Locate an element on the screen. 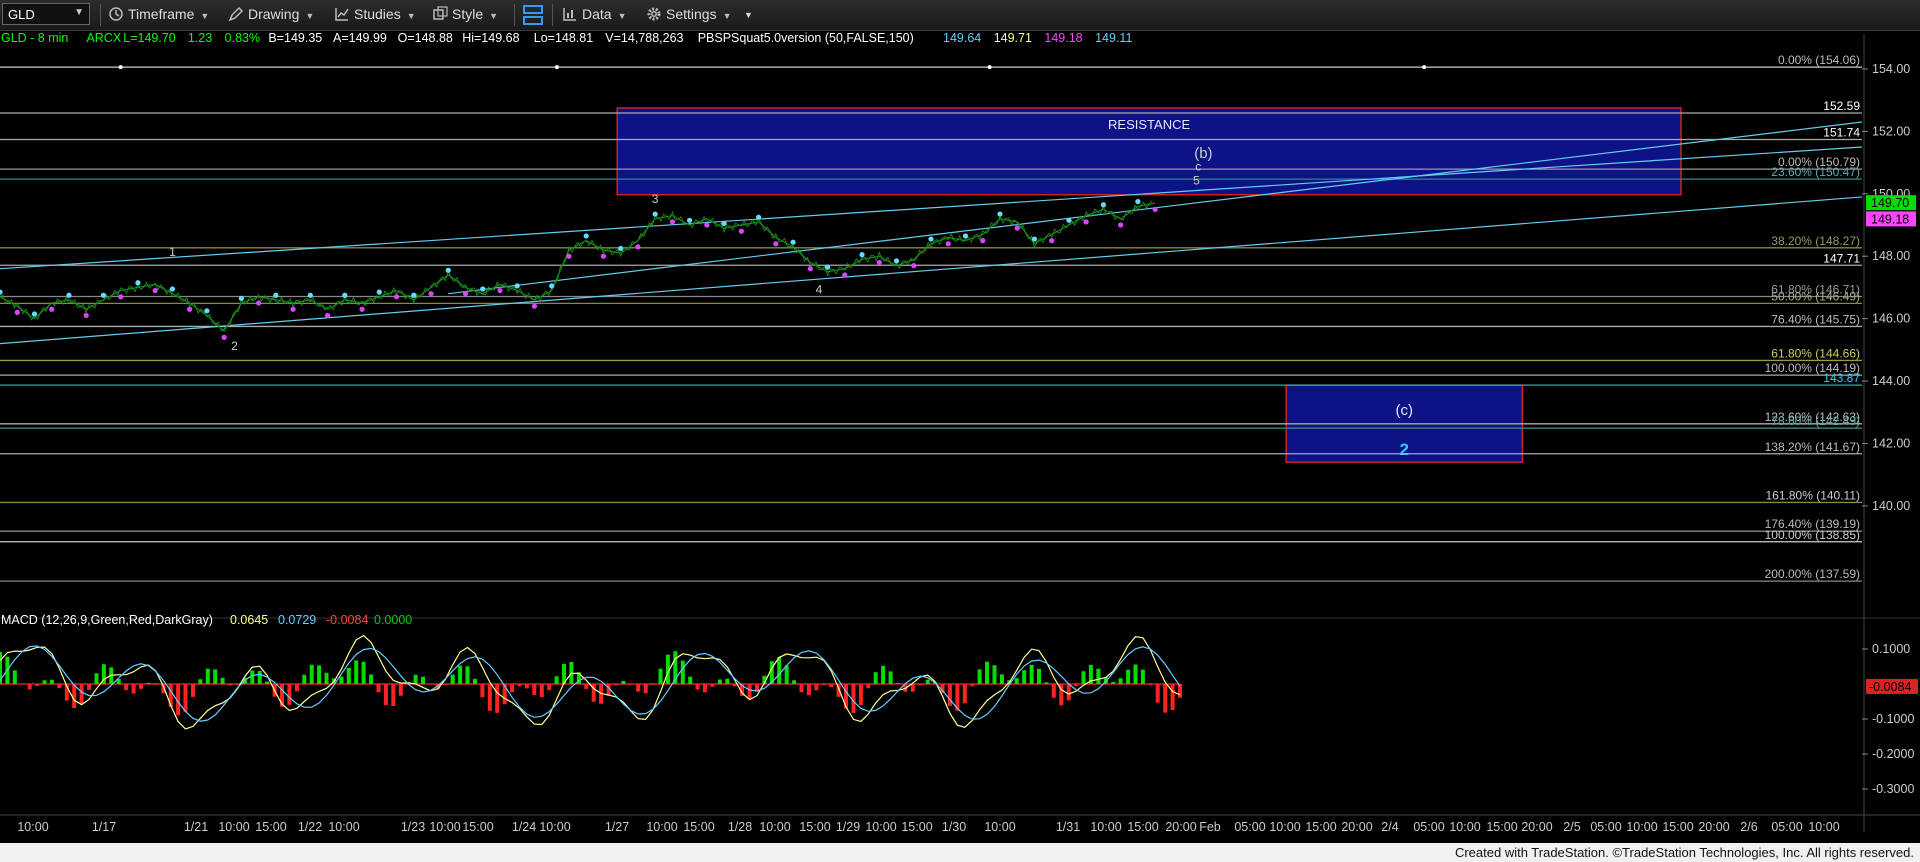 This screenshot has width=1920, height=862. macd-value: -0.0084 is located at coordinates (347, 620).